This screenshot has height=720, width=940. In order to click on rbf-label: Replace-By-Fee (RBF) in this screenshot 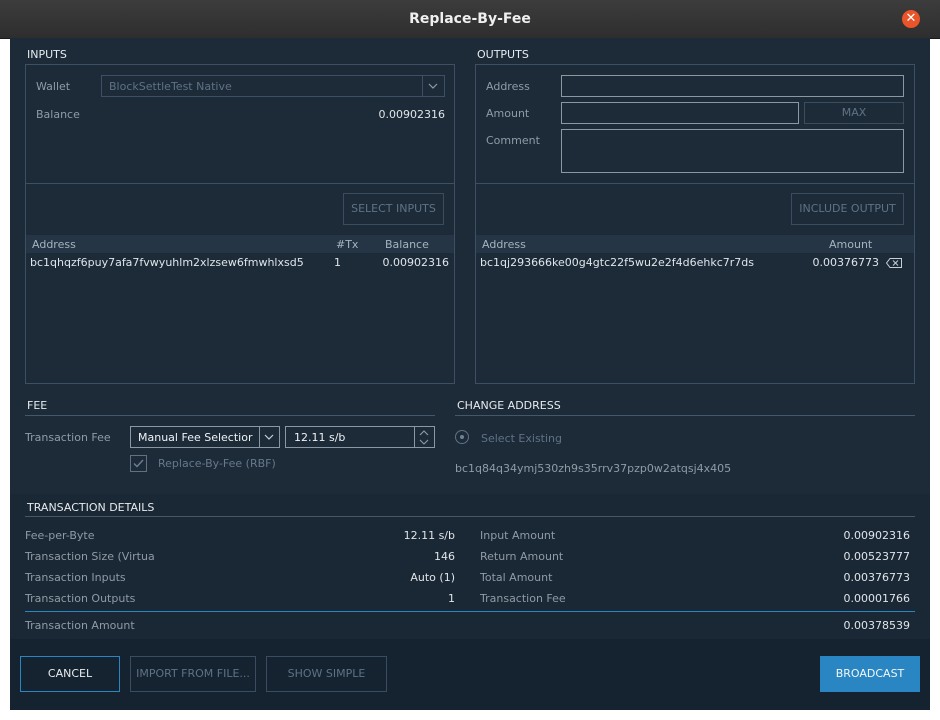, I will do `click(217, 463)`.